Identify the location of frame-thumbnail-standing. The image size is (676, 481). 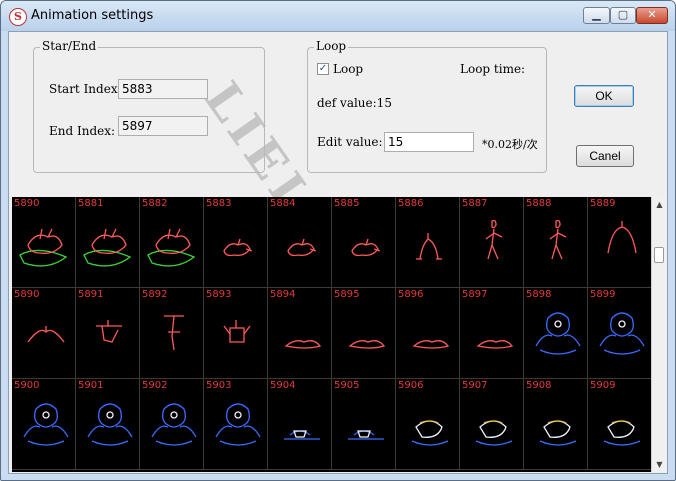
(494, 239).